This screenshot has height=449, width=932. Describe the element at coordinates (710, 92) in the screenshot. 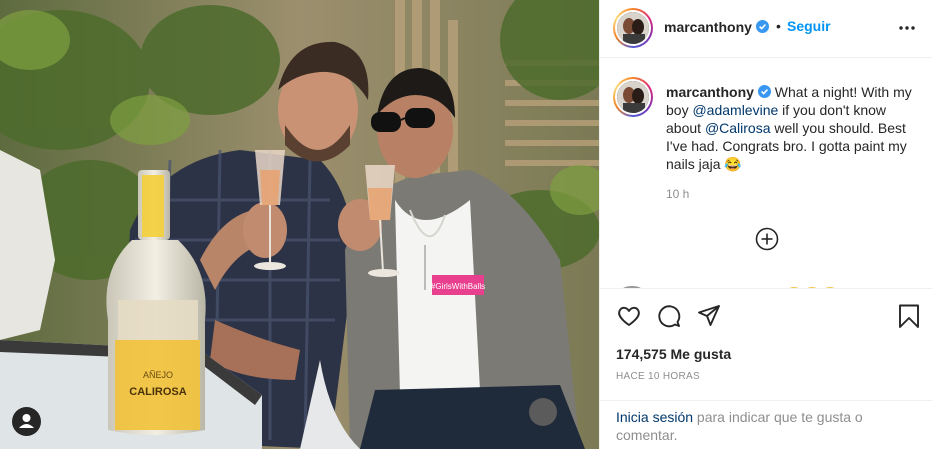

I see `caption-username: marcanthony` at that location.